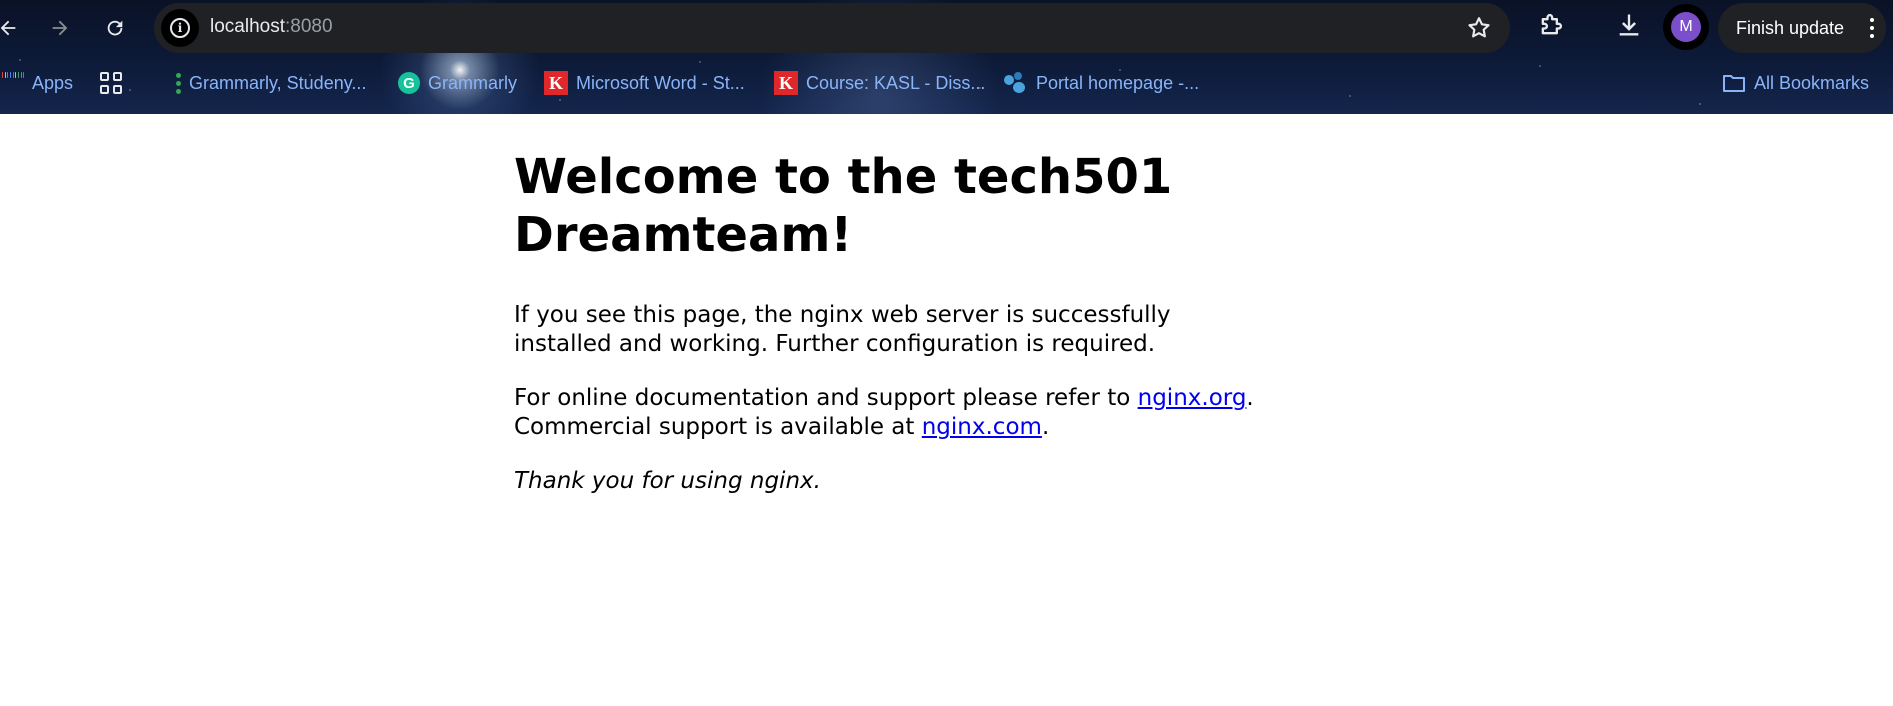  I want to click on green-dots-icon, so click(178, 83).